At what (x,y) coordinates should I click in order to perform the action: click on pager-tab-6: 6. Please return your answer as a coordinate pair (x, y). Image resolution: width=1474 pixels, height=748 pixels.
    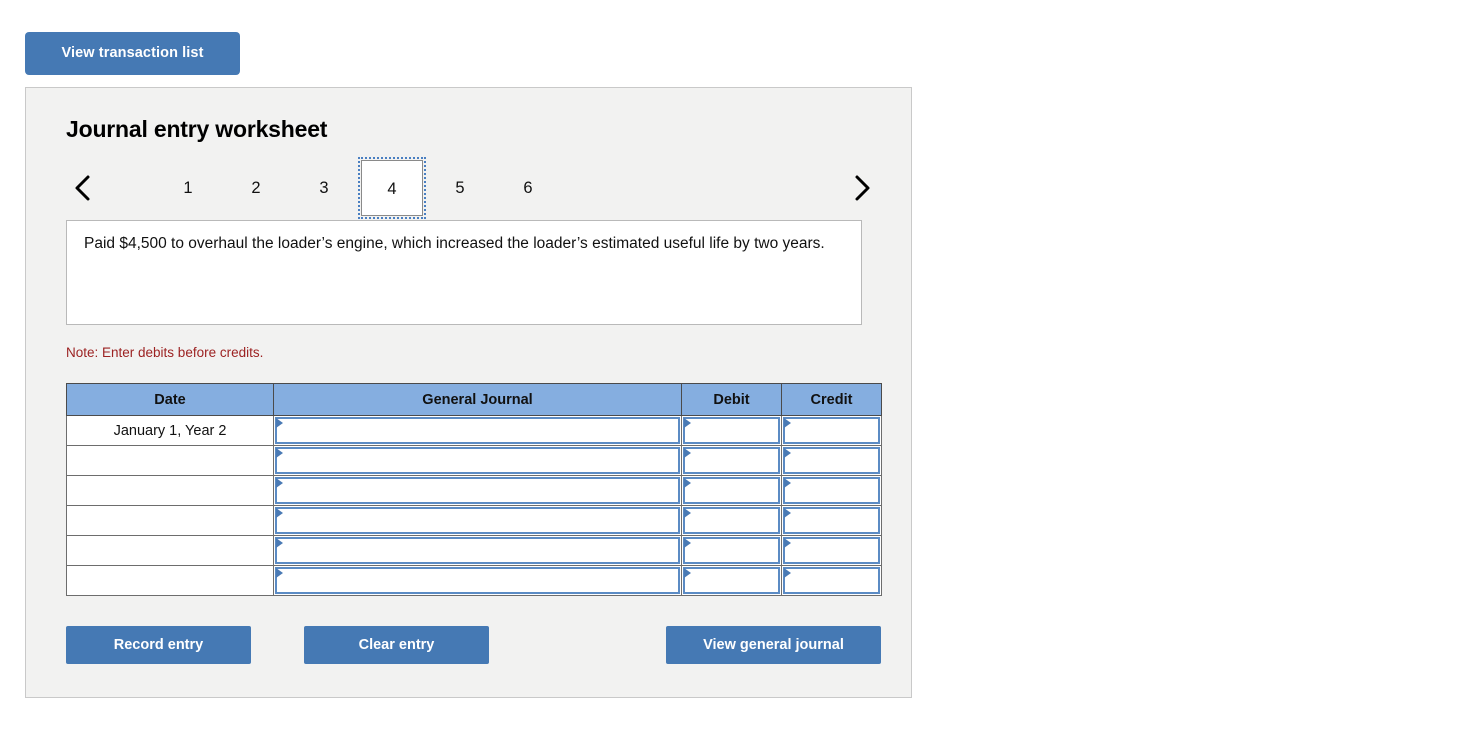
    Looking at the image, I should click on (528, 188).